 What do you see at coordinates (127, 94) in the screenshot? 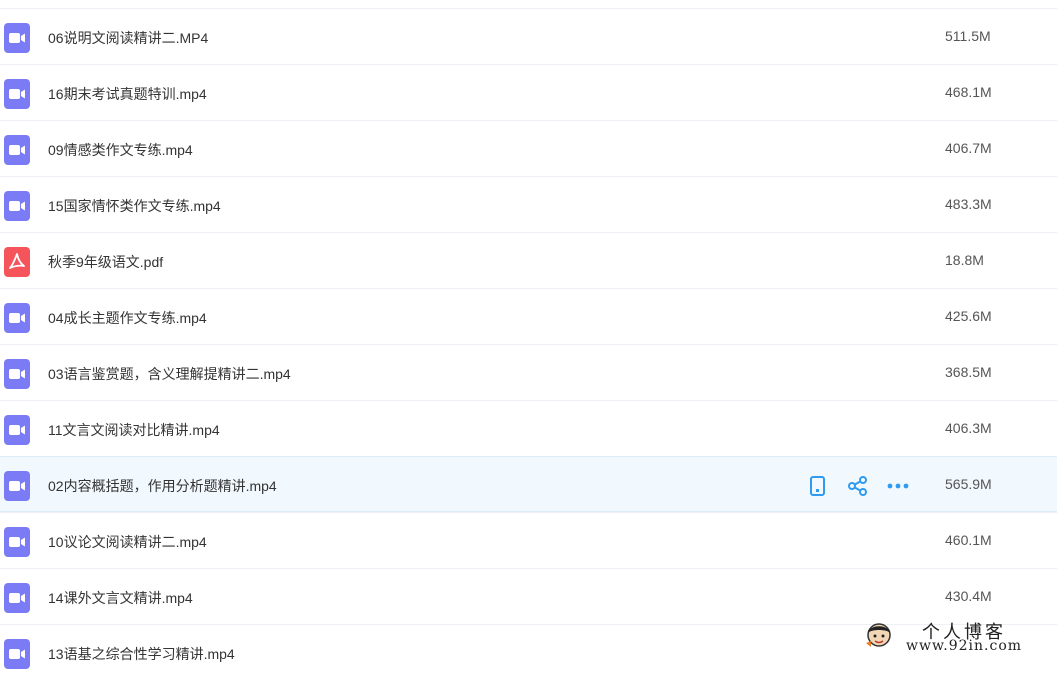
I see `file-name: 16期末考试真题特训.mp4` at bounding box center [127, 94].